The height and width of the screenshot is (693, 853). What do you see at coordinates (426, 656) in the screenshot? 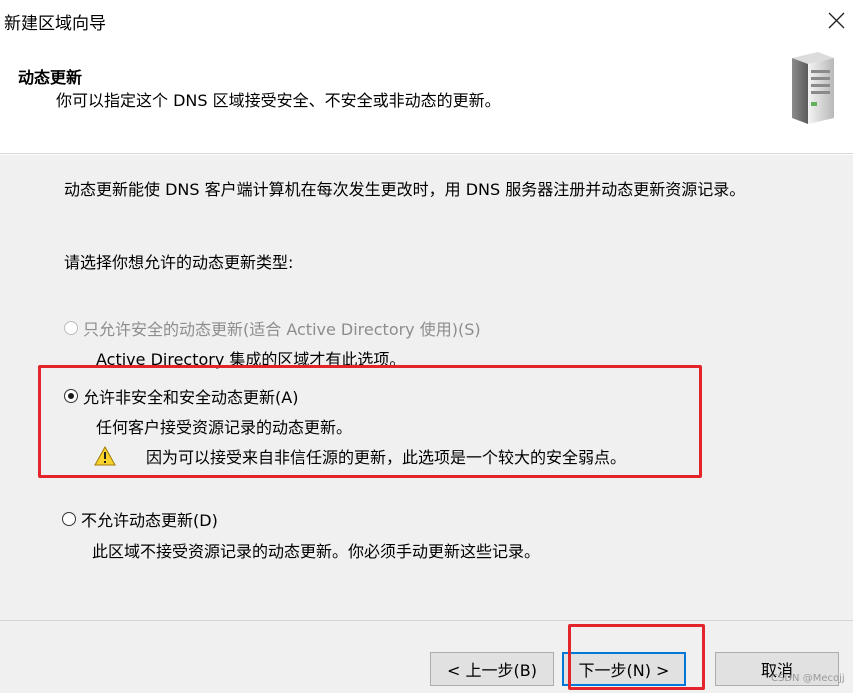
I see `wizard-footer: < 上一步(B) 下一步(N) > 取消 CSDN @Mecojj` at bounding box center [426, 656].